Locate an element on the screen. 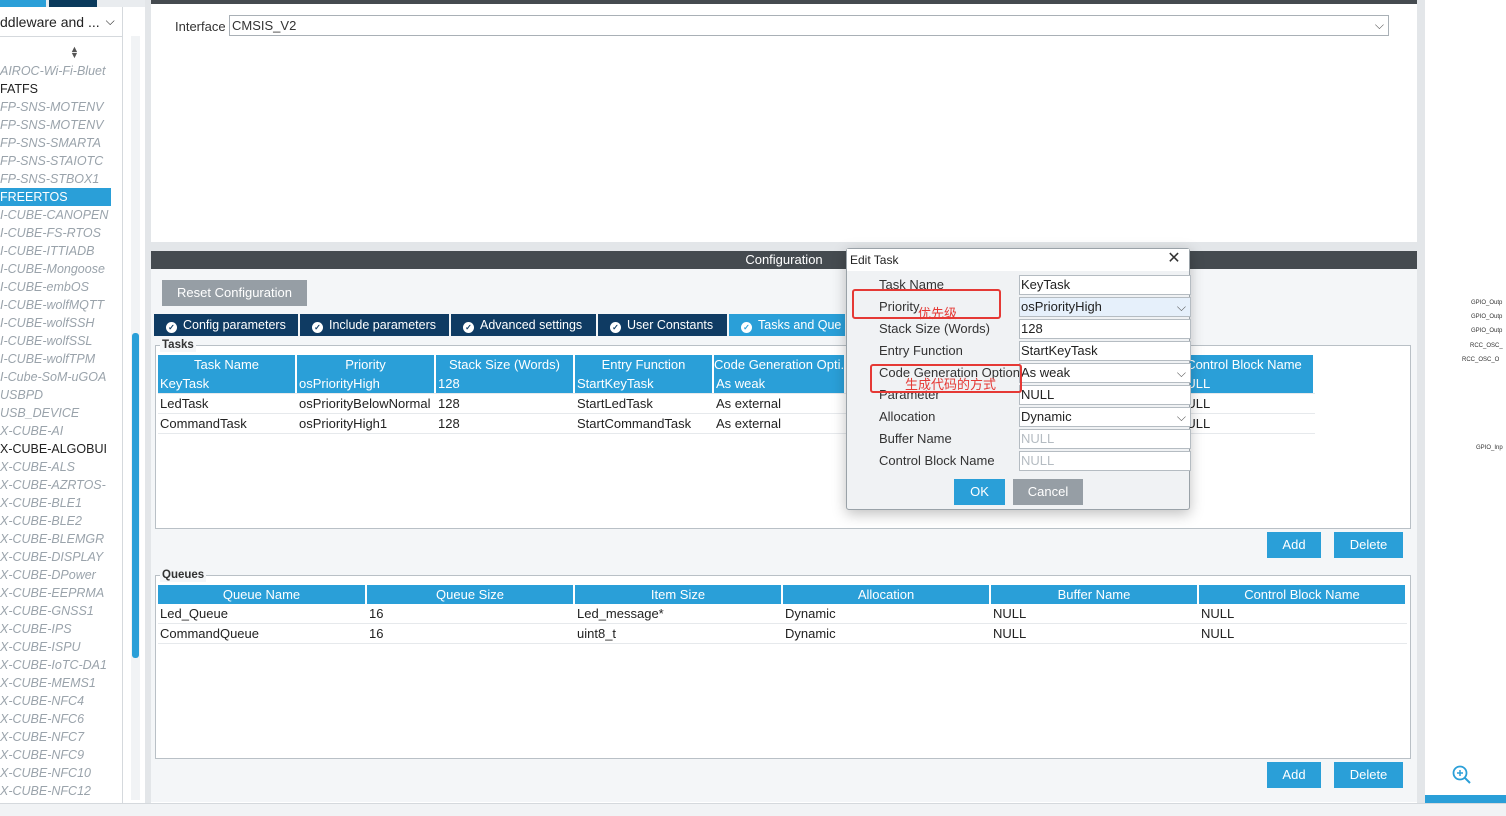 The width and height of the screenshot is (1506, 816). sidebar-scrollbar-thumb is located at coordinates (135, 495).